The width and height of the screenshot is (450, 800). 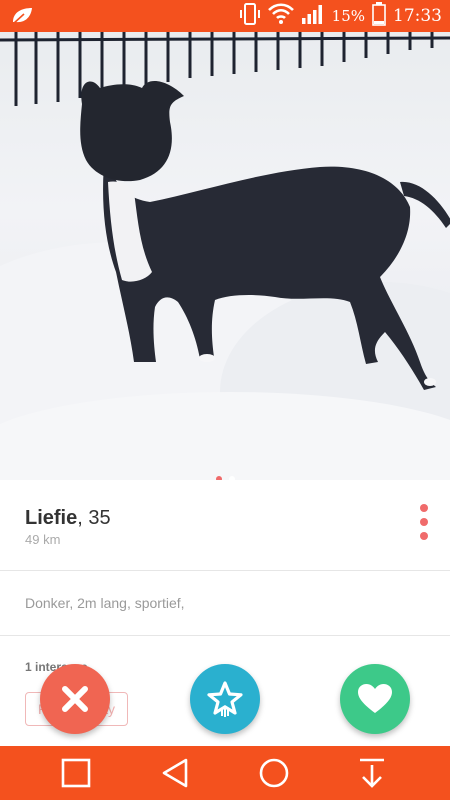 What do you see at coordinates (348, 16) in the screenshot?
I see `battery-percent: 15%` at bounding box center [348, 16].